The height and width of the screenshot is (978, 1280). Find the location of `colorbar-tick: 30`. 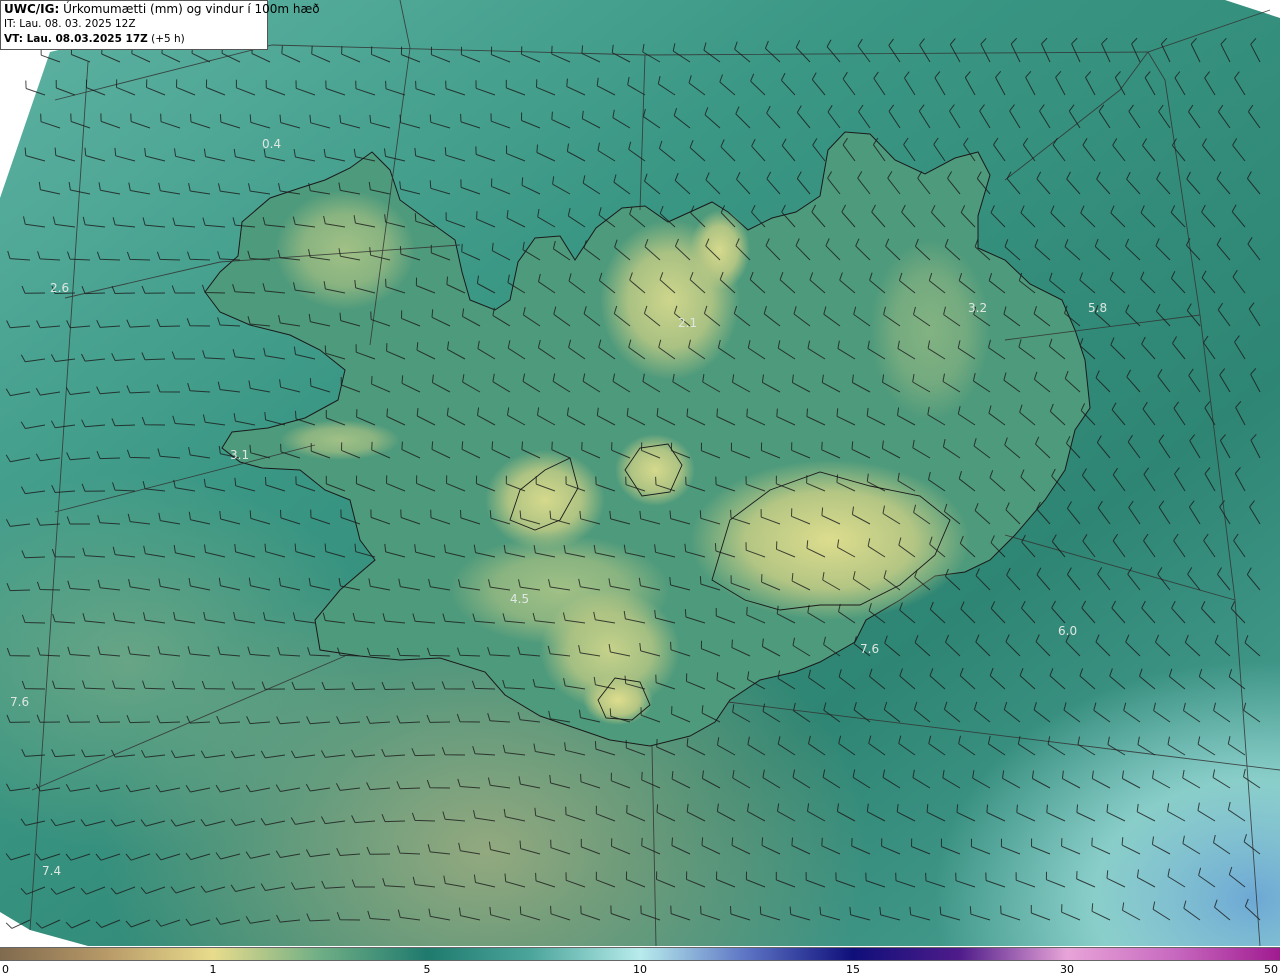

colorbar-tick: 30 is located at coordinates (1067, 969).